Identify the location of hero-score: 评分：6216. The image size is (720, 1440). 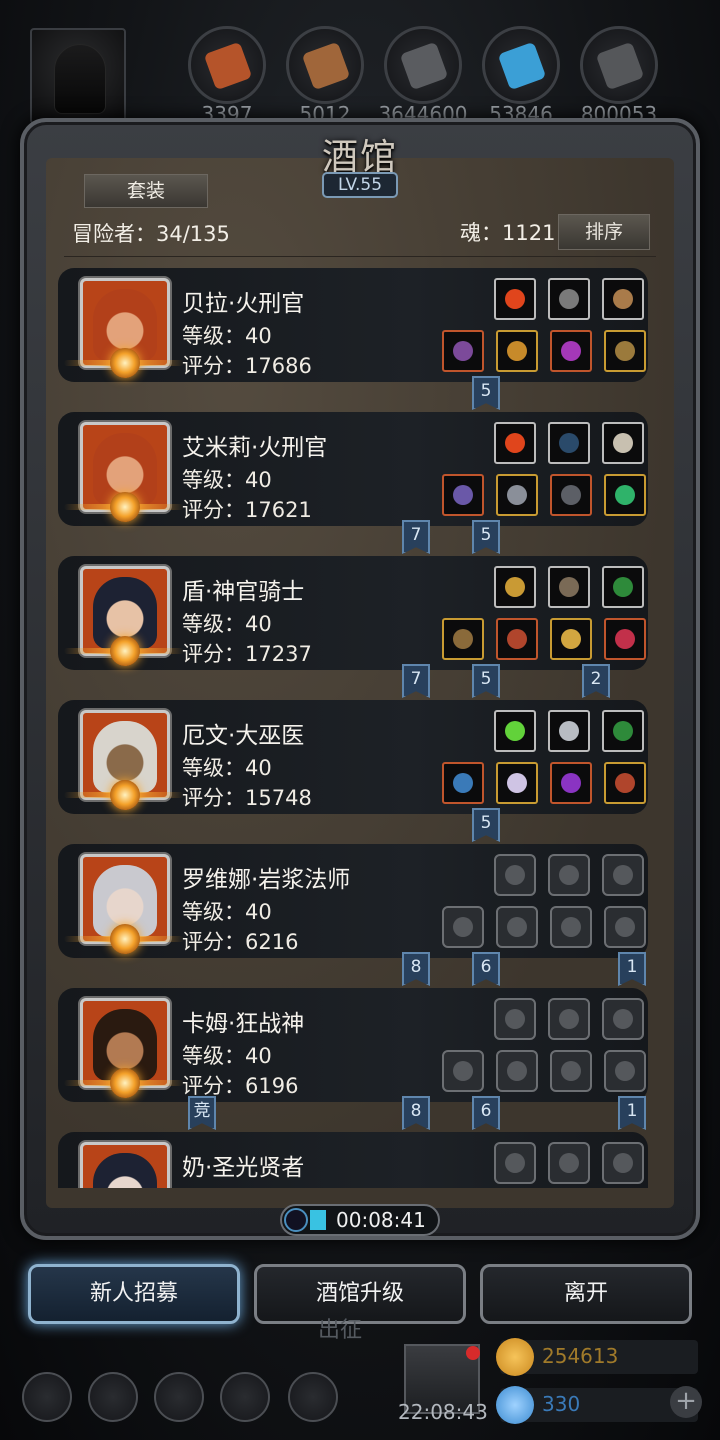
(240, 942).